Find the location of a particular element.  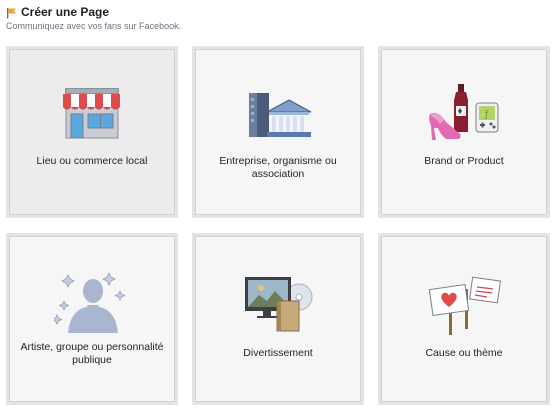

category-label: Brand or Product is located at coordinates (464, 161).